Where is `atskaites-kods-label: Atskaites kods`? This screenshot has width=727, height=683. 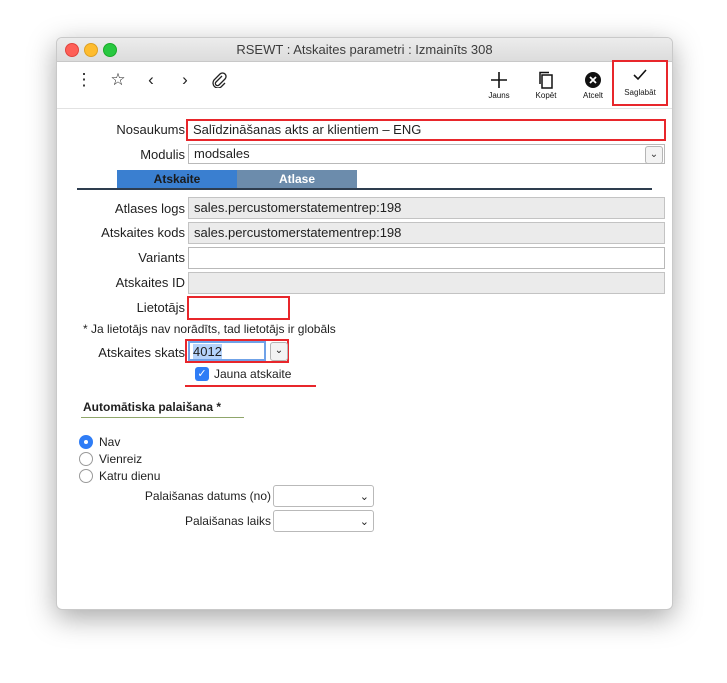
atskaites-kods-label: Atskaites kods is located at coordinates (143, 232).